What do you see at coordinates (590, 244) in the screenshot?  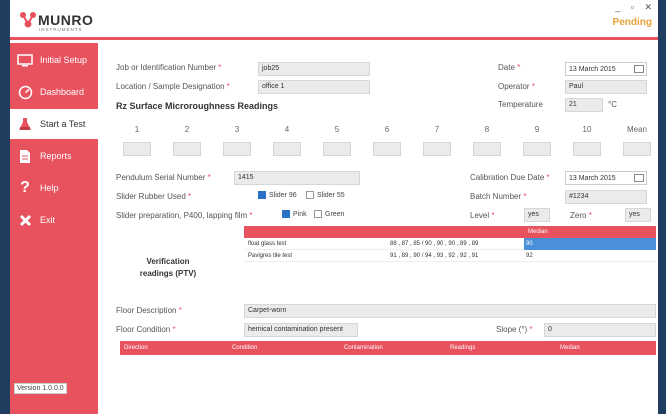 I see `median-cell: 90` at bounding box center [590, 244].